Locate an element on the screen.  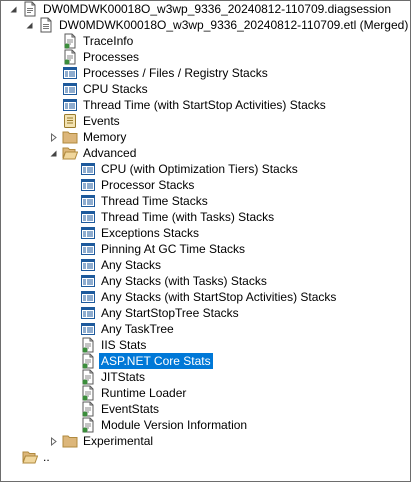
tree-item-processes: Processes is located at coordinates (101, 57).